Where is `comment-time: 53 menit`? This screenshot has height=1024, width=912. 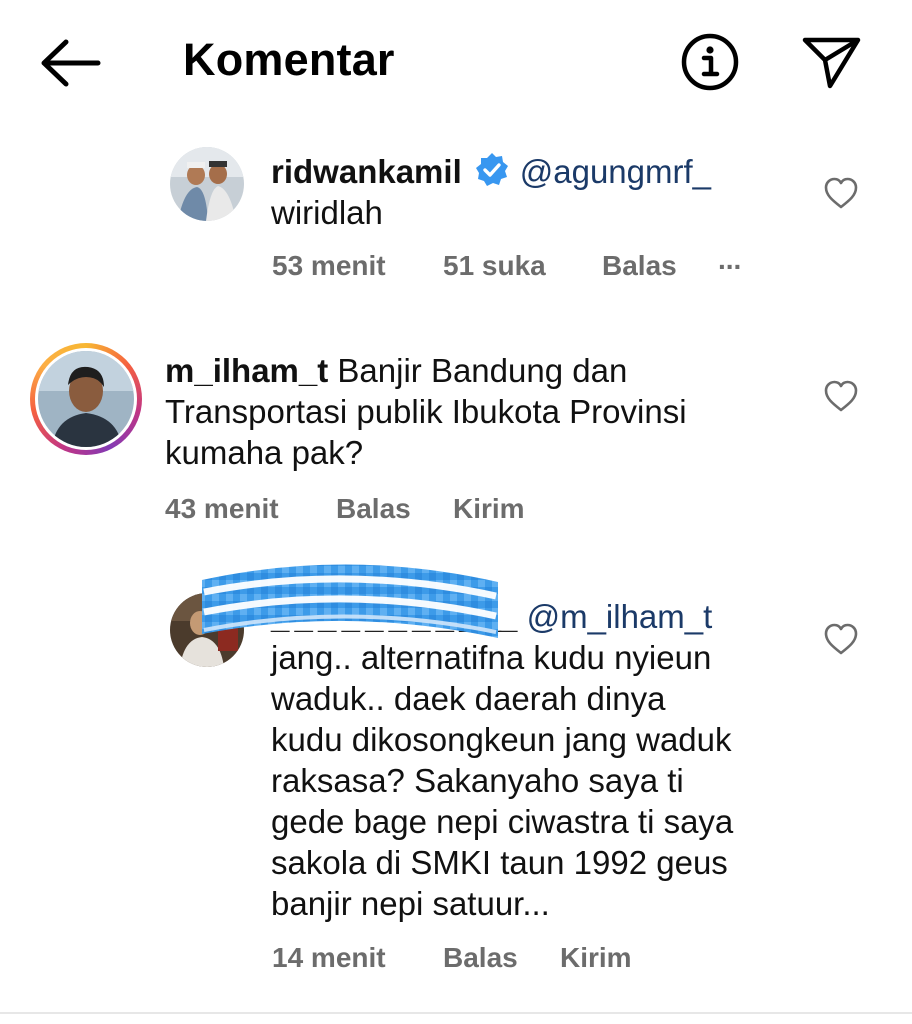
comment-time: 53 menit is located at coordinates (329, 265).